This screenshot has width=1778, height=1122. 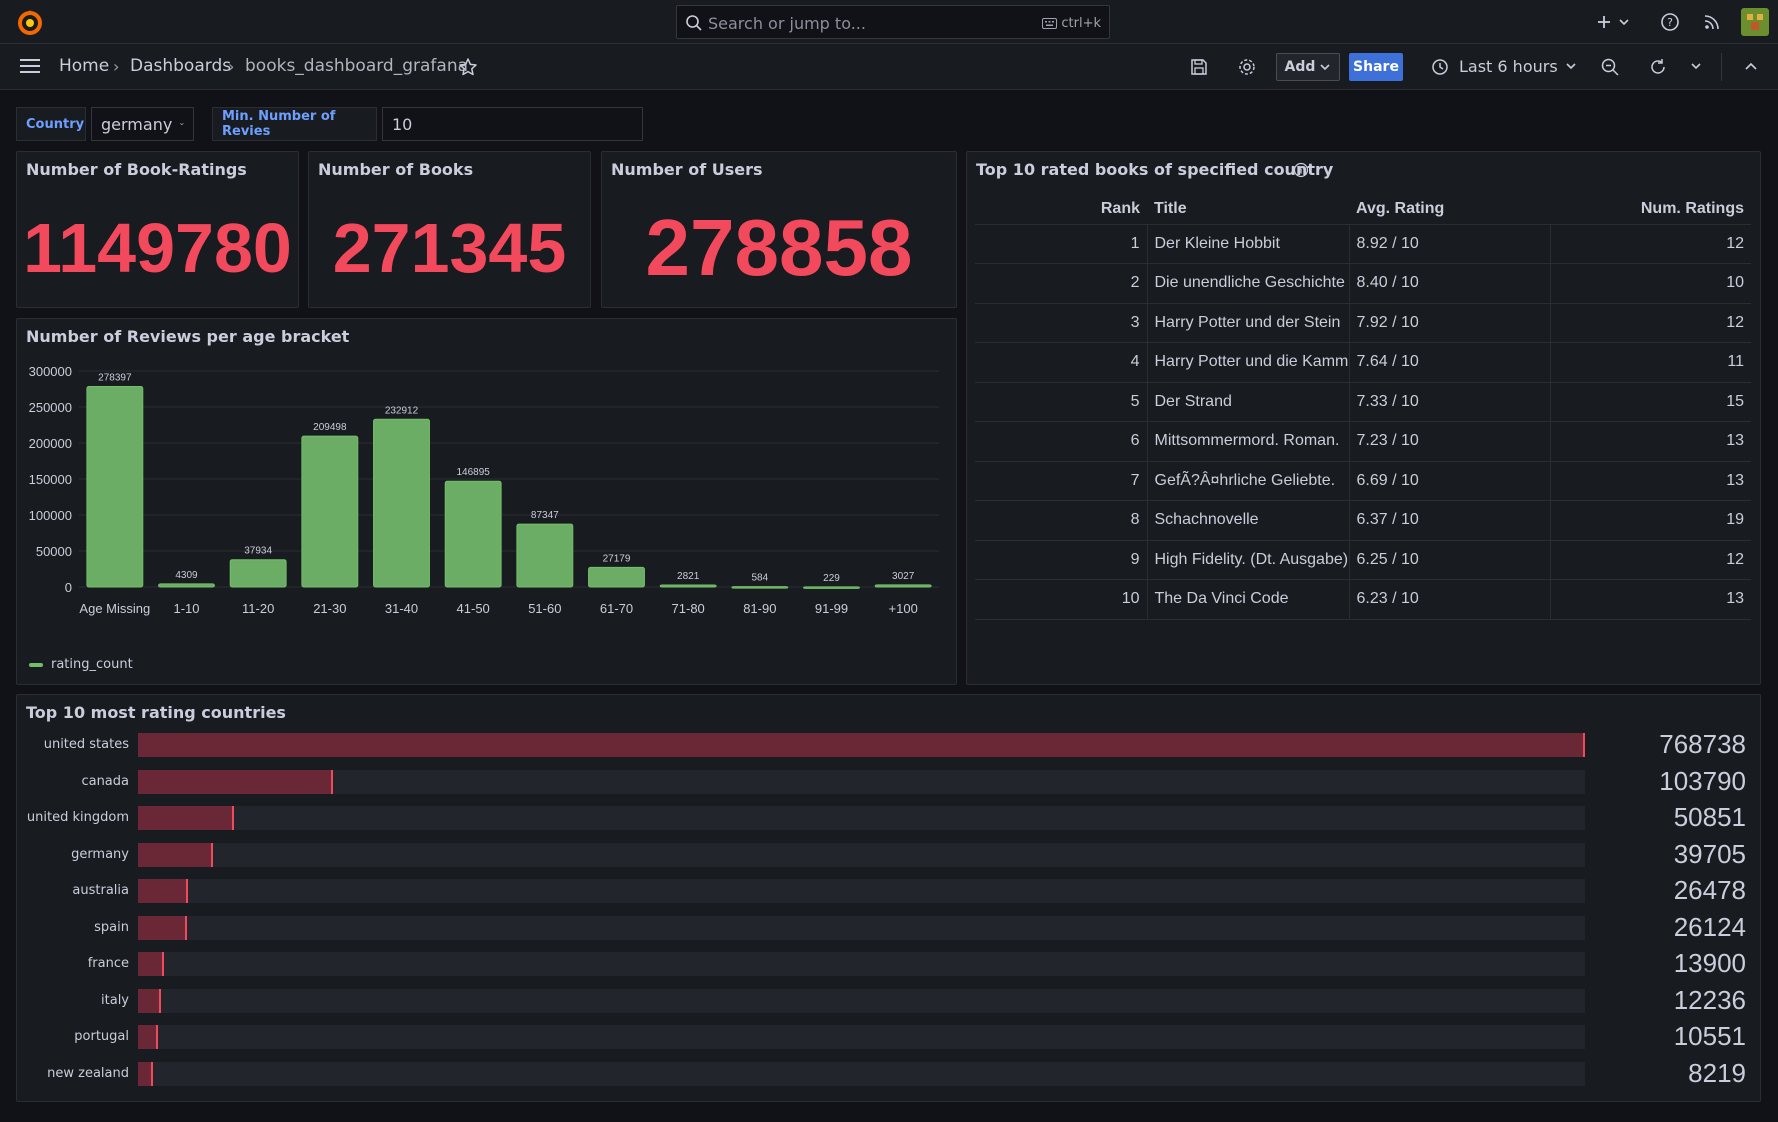 I want to click on country-label: italy, so click(x=115, y=1000).